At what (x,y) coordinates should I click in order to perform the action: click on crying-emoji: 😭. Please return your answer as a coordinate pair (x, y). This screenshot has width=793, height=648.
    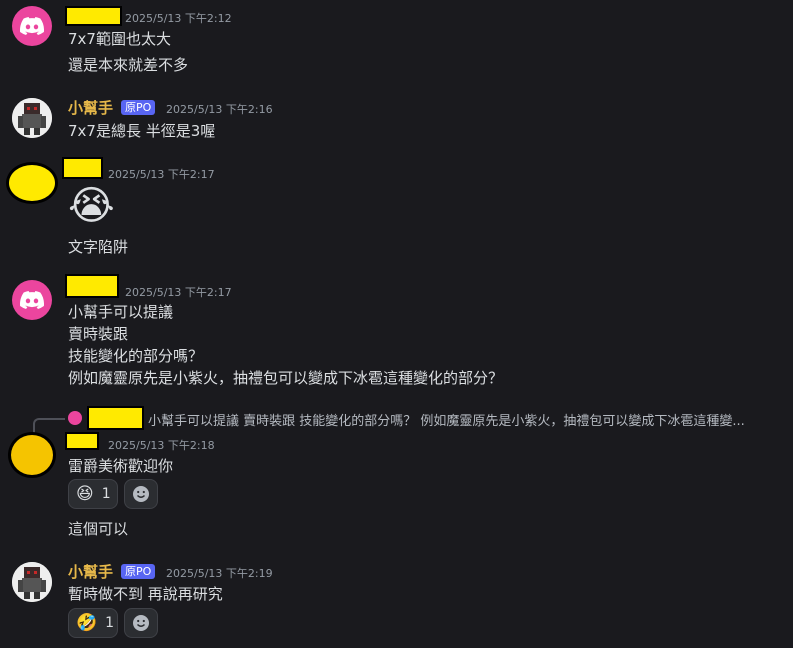
    Looking at the image, I should click on (91, 206).